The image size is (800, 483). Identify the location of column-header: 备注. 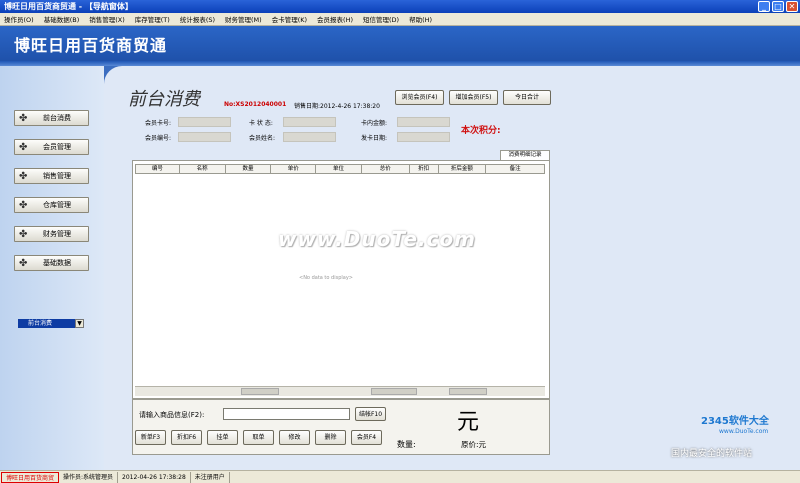
(515, 169).